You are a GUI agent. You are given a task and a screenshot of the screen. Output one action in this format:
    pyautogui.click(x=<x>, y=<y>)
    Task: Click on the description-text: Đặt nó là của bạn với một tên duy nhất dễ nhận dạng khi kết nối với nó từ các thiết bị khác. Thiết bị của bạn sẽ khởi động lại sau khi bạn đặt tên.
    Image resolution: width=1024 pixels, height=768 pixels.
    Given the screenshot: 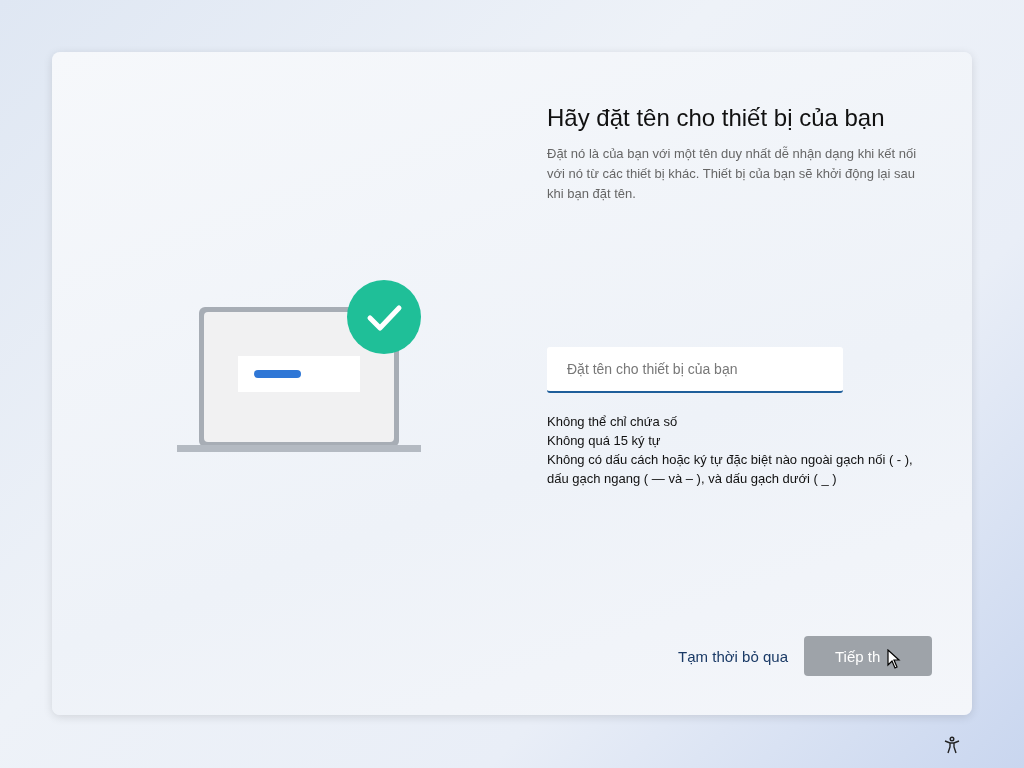 What is the action you would take?
    pyautogui.click(x=732, y=174)
    